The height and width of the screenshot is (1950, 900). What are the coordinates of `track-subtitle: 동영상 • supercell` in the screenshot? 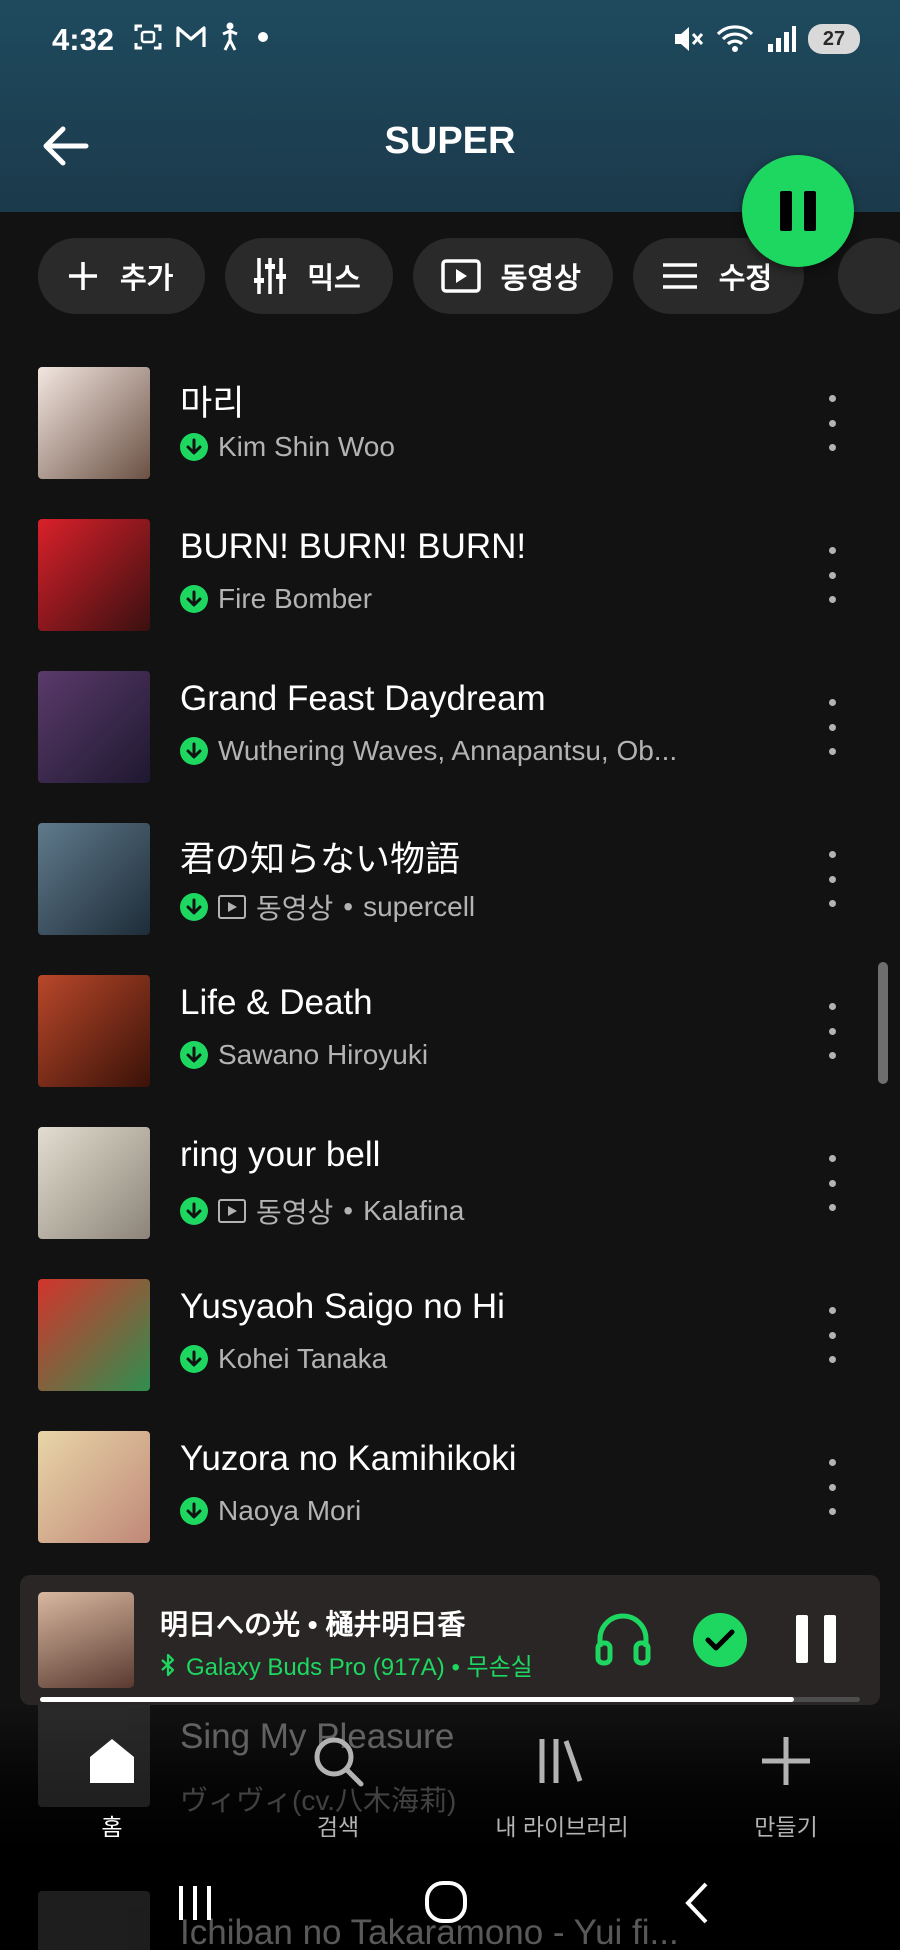 It's located at (327, 907).